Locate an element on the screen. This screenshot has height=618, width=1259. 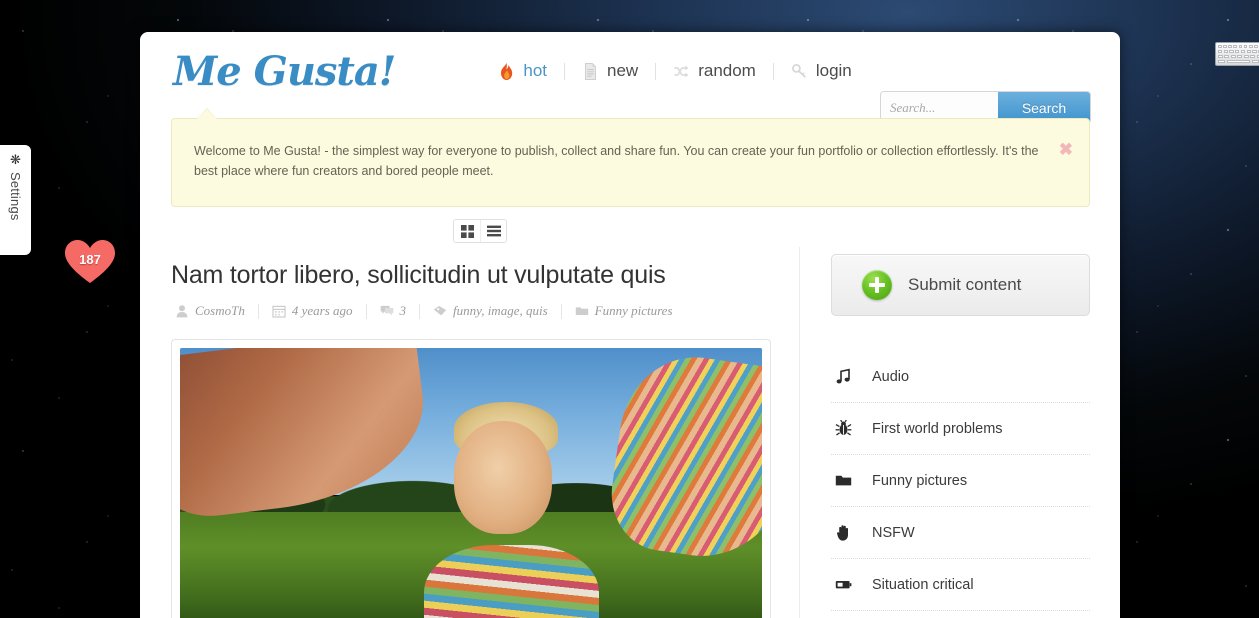
submit-content-button: Submit content is located at coordinates (960, 285).